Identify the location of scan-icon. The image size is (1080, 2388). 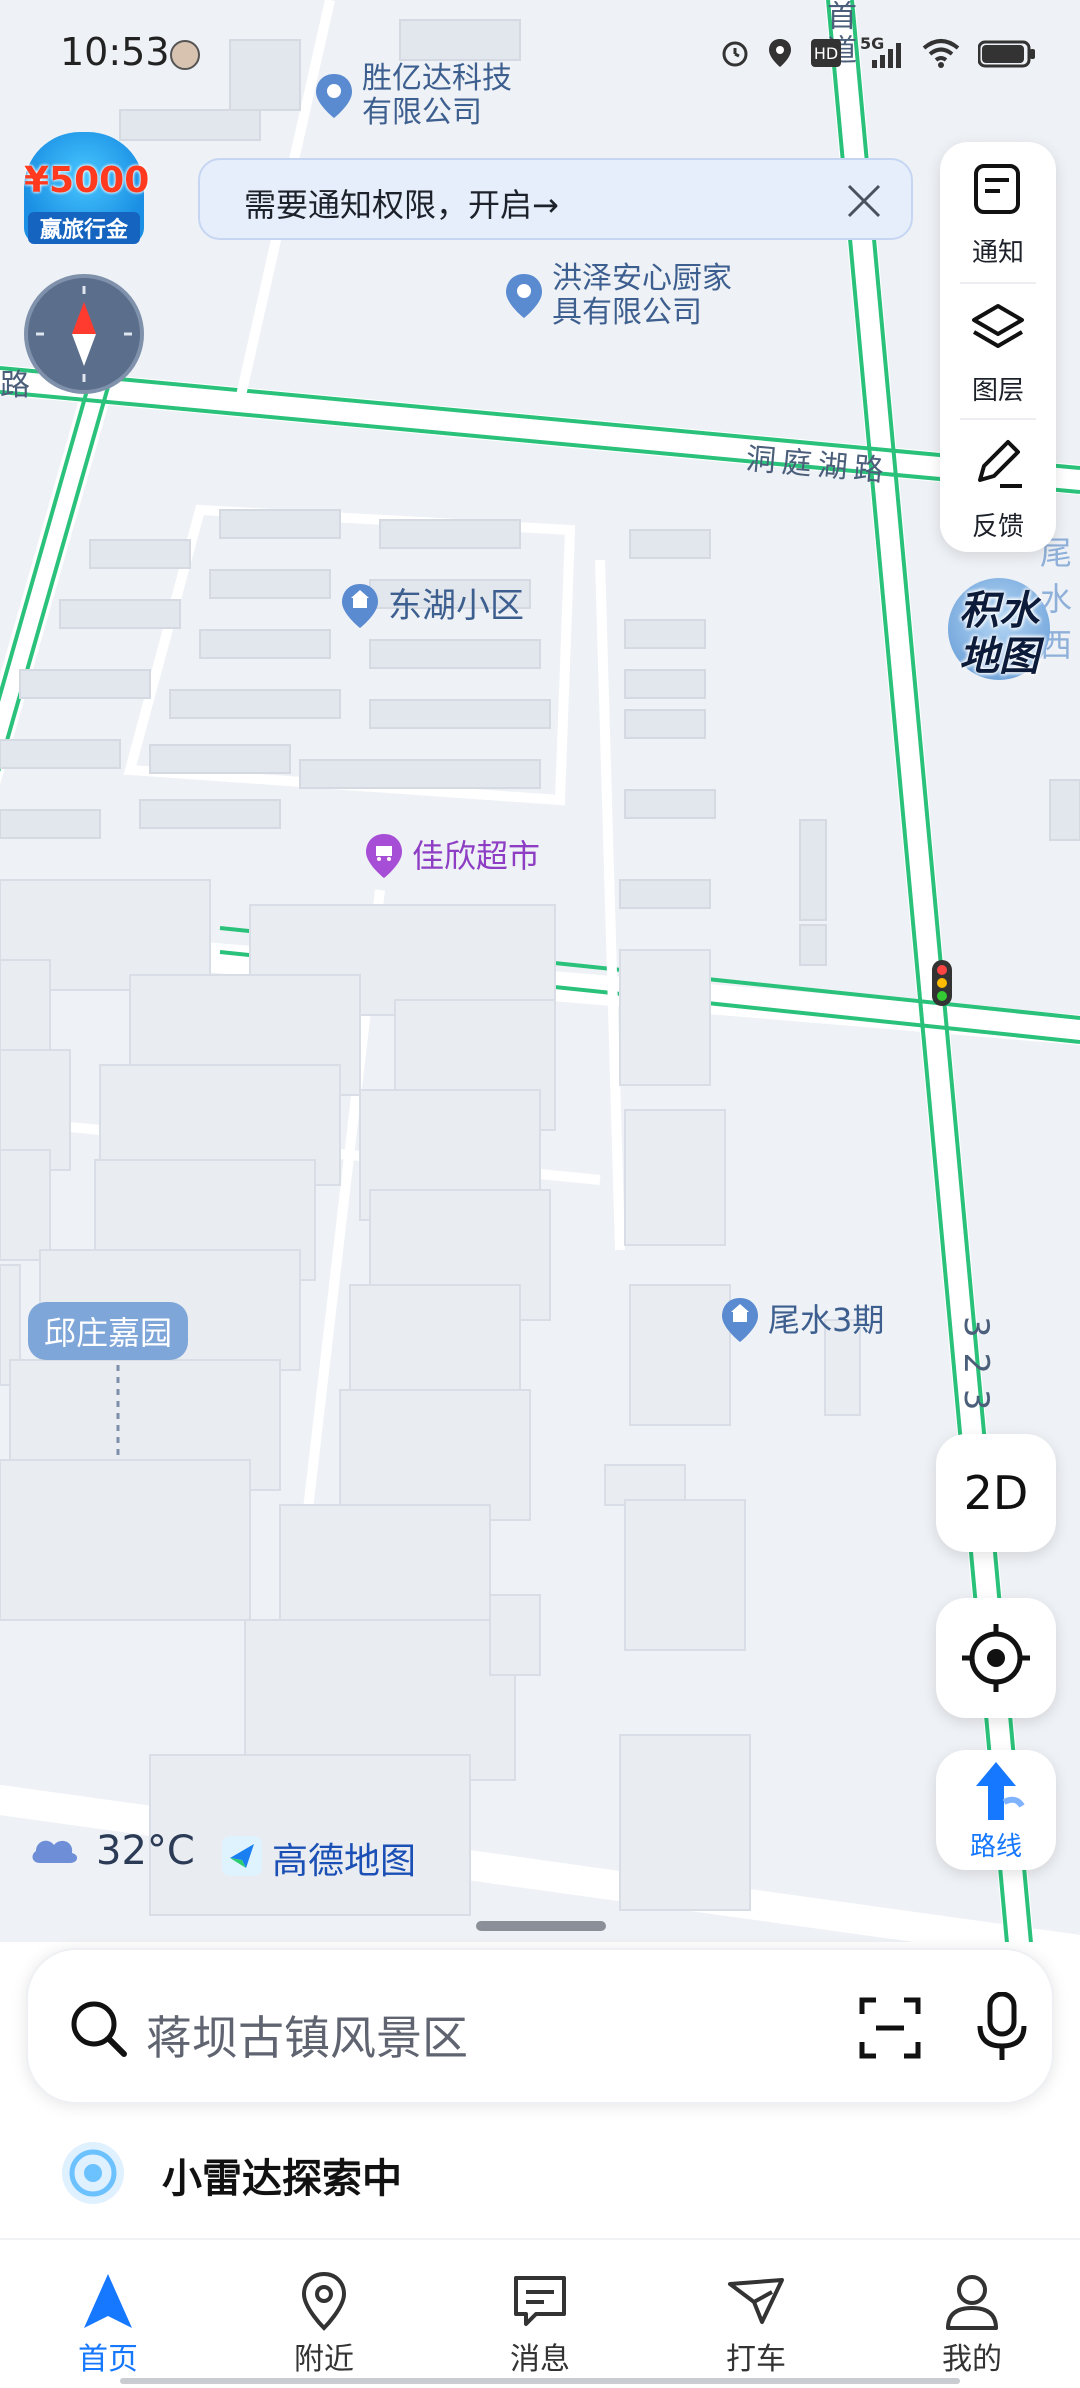
(890, 2028).